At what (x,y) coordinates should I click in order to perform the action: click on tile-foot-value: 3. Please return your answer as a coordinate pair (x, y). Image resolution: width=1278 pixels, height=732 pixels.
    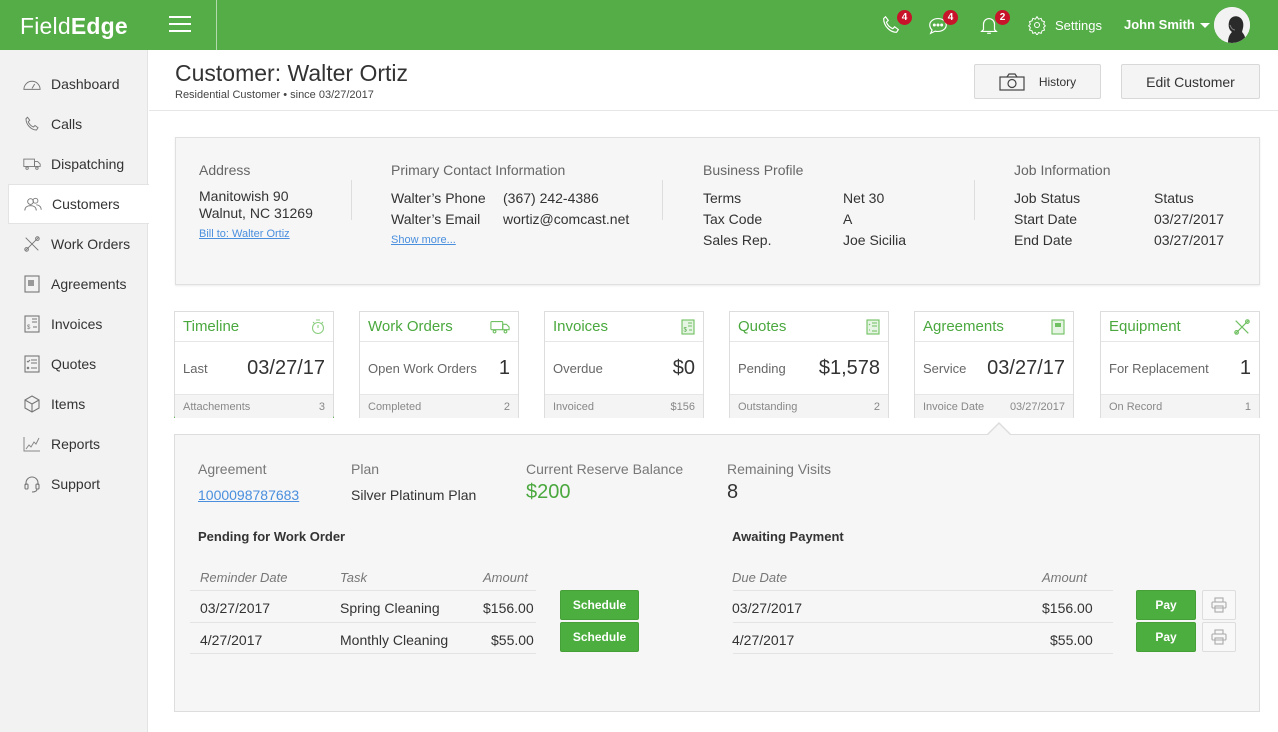
    Looking at the image, I should click on (321, 406).